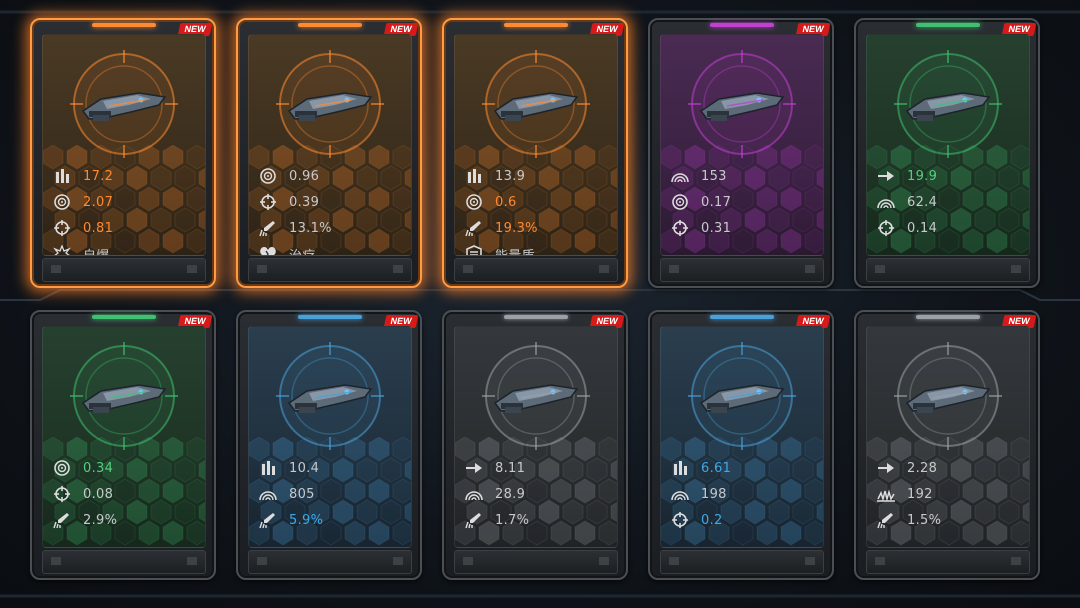 The height and width of the screenshot is (608, 1080). What do you see at coordinates (333, 248) in the screenshot?
I see `stat-row: 治疗` at bounding box center [333, 248].